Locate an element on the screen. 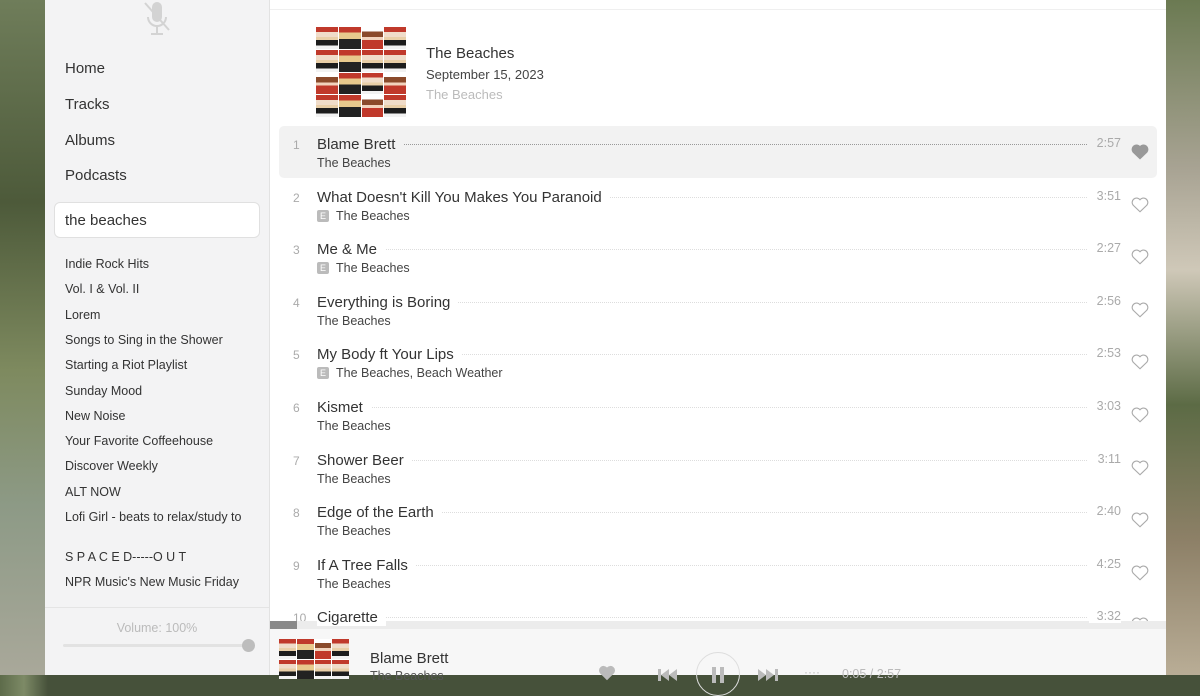 The image size is (1200, 696). playback-progress-bar is located at coordinates (718, 625).